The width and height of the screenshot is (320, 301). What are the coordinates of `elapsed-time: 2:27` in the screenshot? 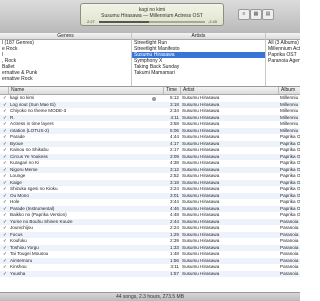 It's located at (91, 21).